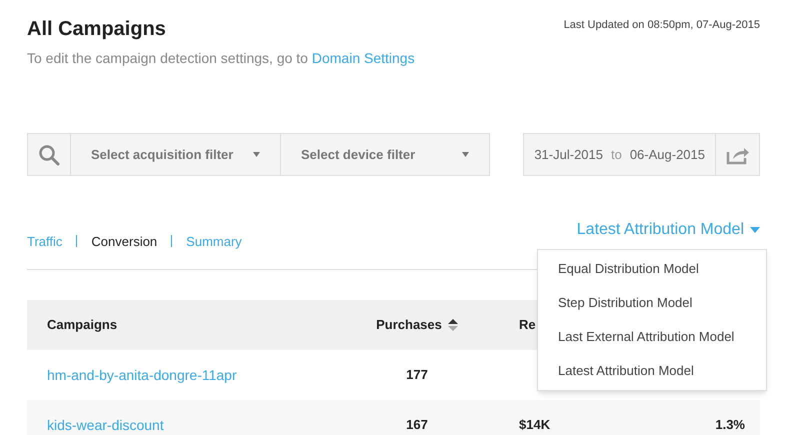  What do you see at coordinates (652, 303) in the screenshot?
I see `menu-item: Step Distribution Model` at bounding box center [652, 303].